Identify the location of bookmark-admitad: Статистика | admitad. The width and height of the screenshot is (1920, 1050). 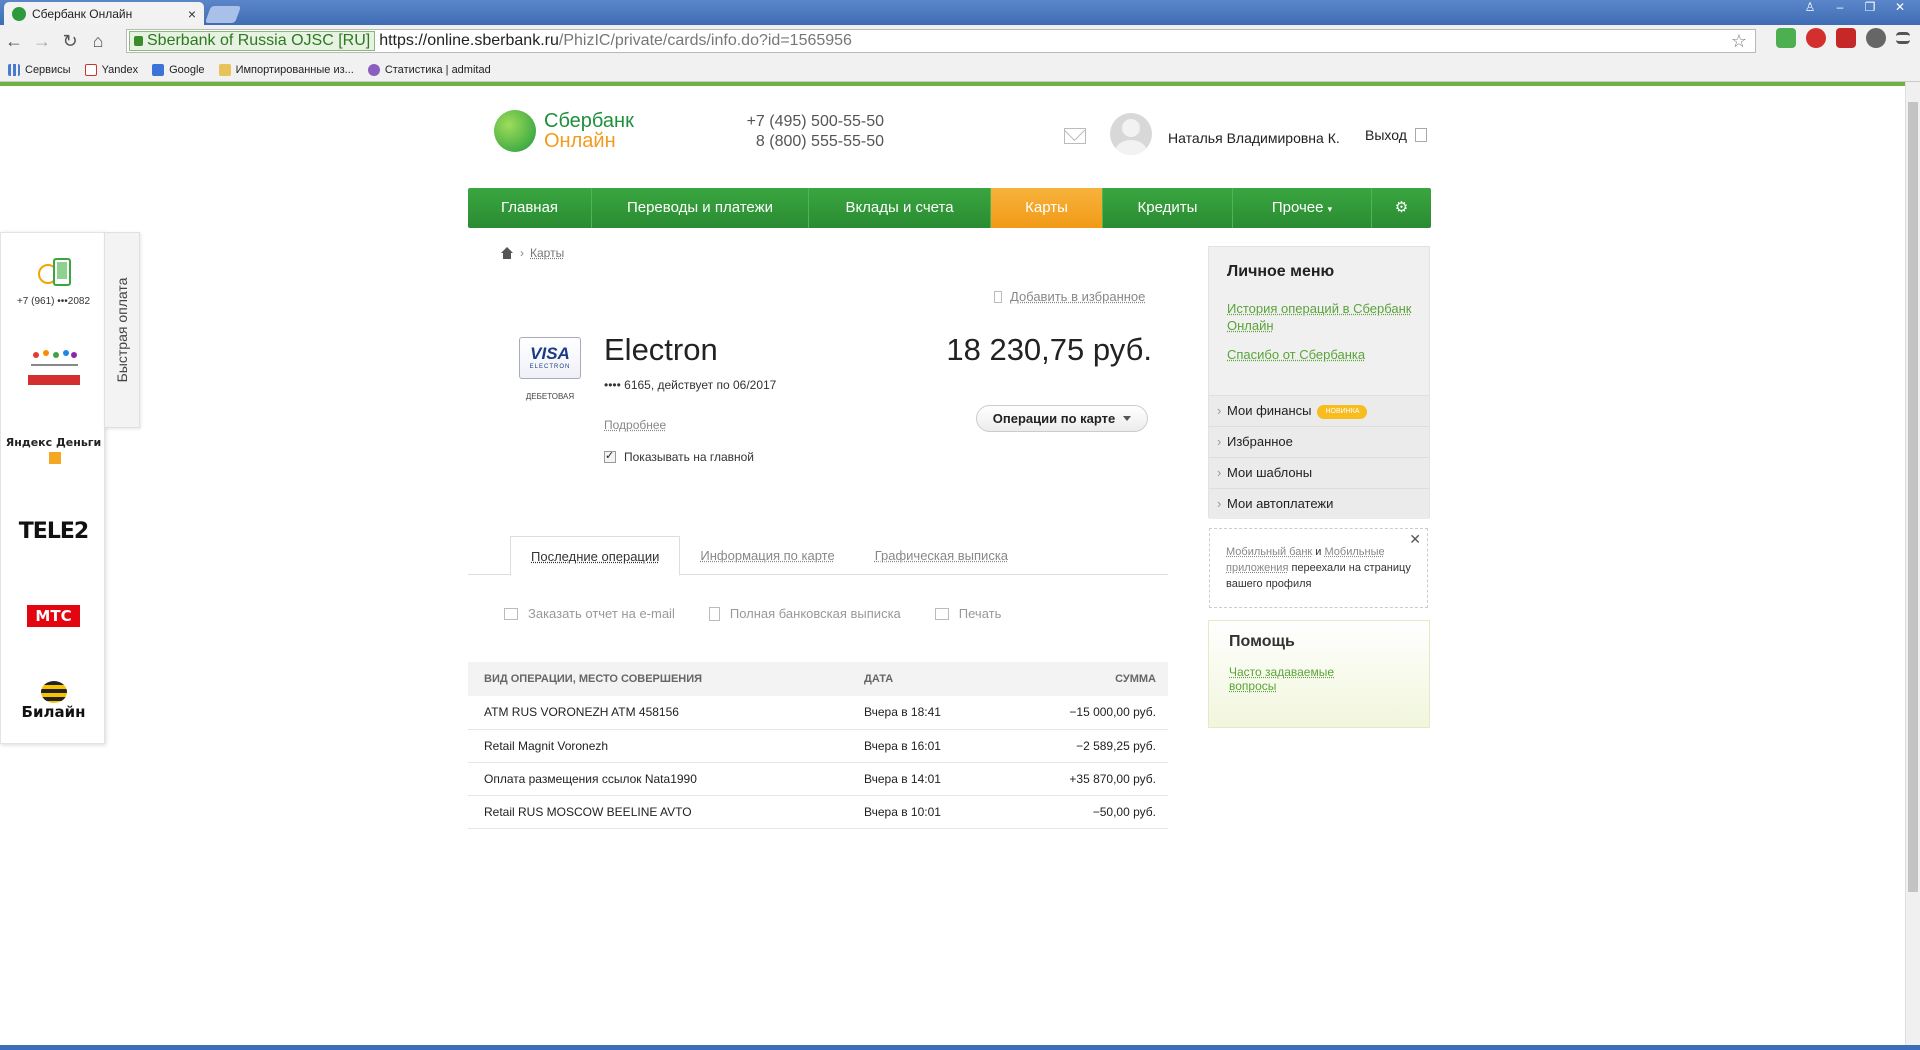
(429, 69).